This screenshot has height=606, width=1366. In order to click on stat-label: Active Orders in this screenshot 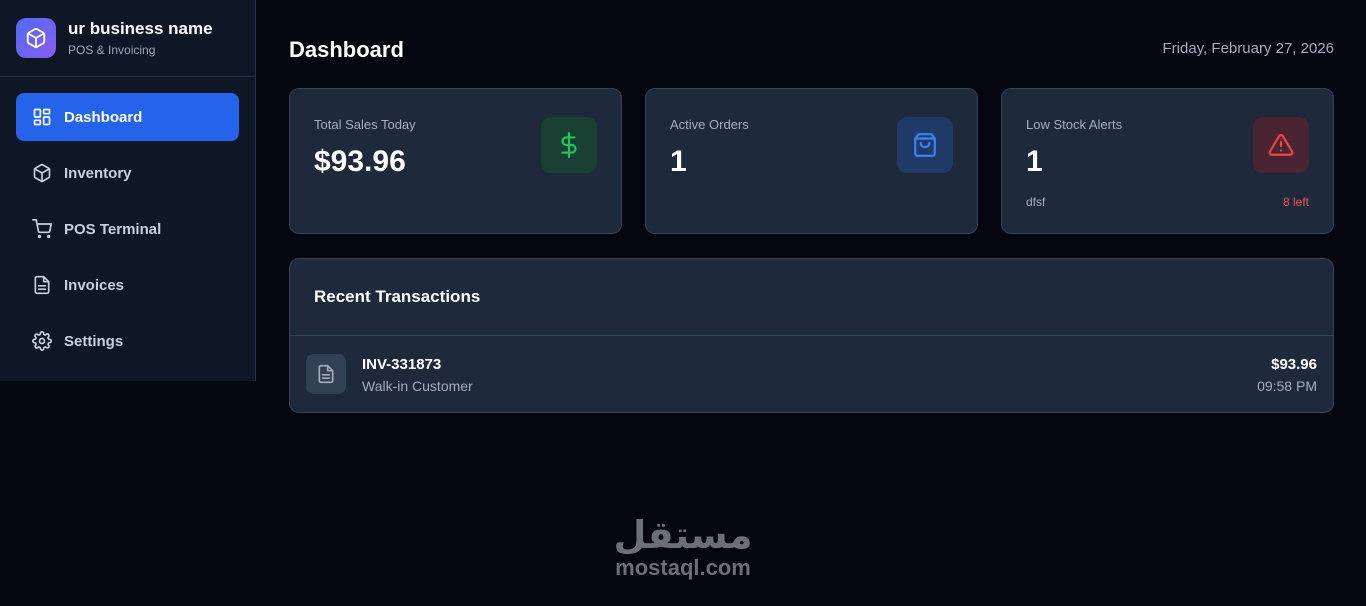, I will do `click(709, 124)`.